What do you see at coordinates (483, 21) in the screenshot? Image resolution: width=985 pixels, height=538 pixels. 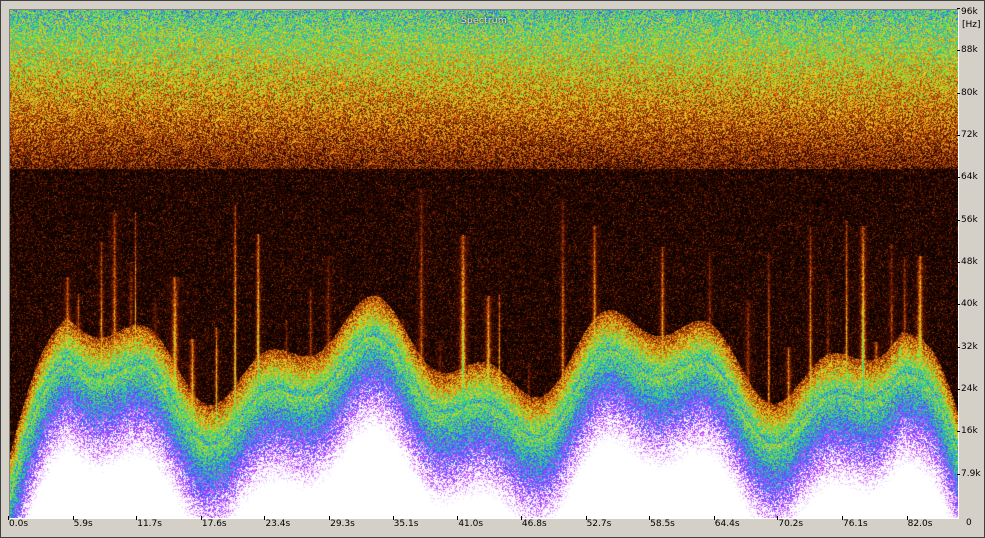 I see `overlay-title: Spectrum` at bounding box center [483, 21].